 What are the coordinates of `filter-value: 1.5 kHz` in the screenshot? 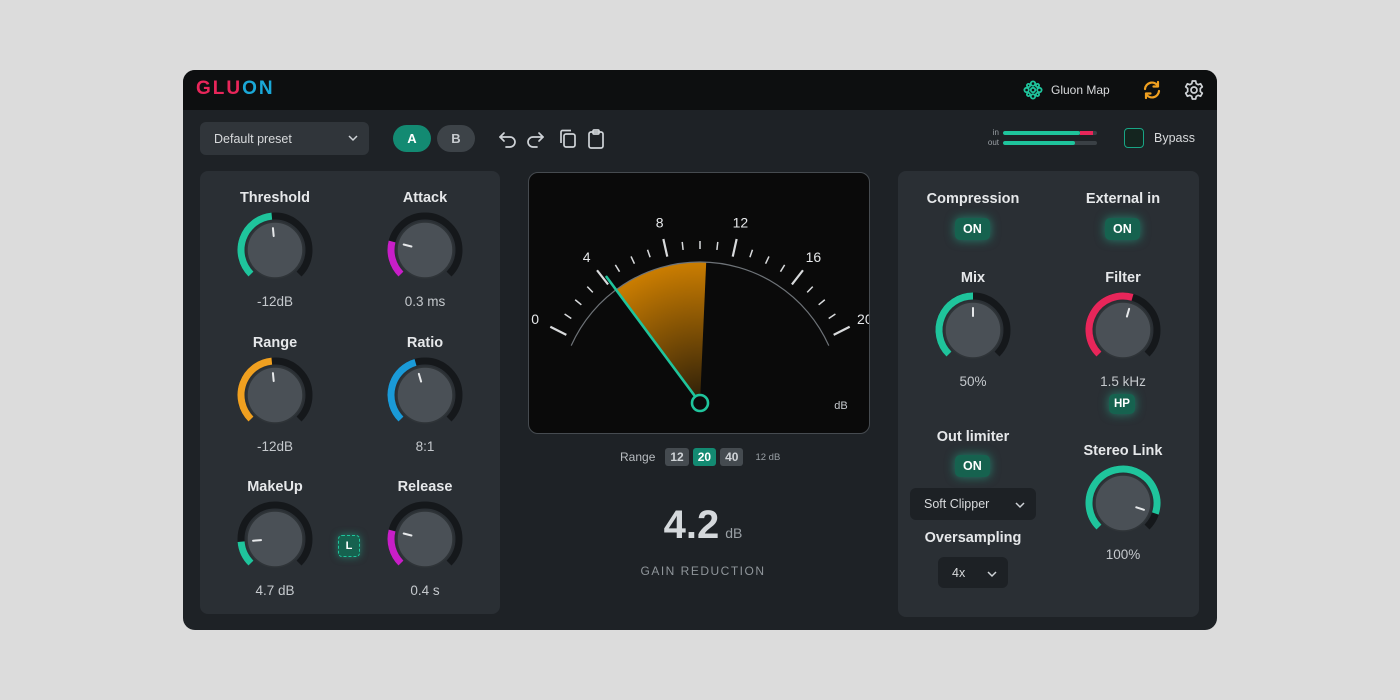 It's located at (1123, 381).